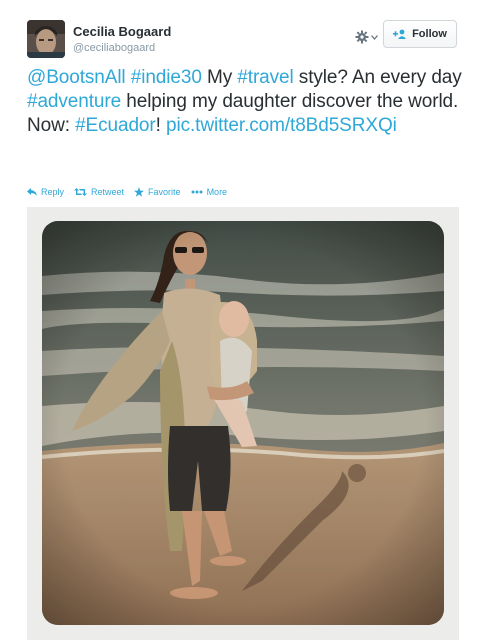  What do you see at coordinates (139, 192) in the screenshot?
I see `star-icon` at bounding box center [139, 192].